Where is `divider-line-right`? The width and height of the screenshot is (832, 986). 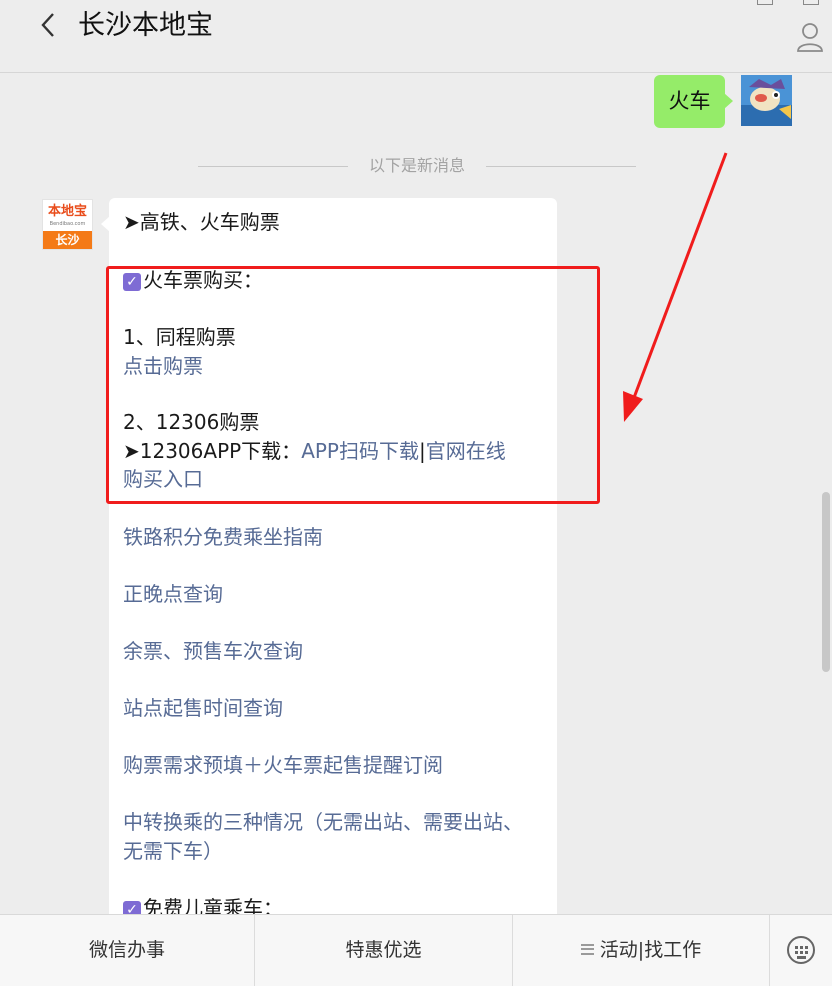
divider-line-right is located at coordinates (561, 166).